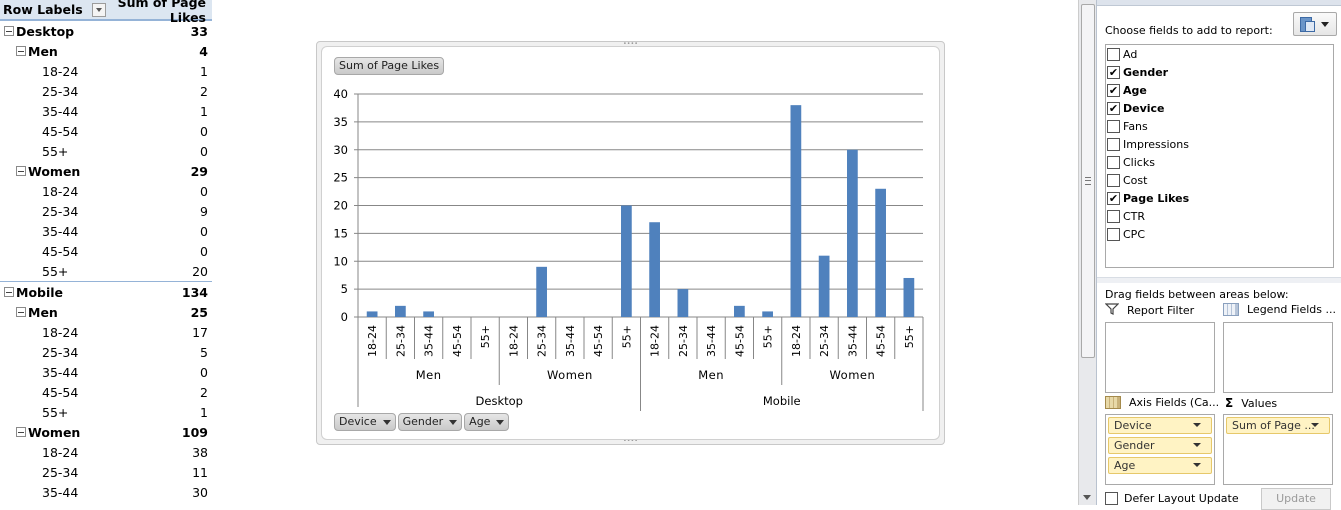 The height and width of the screenshot is (510, 1341). I want to click on area-field-chip: Device, so click(1160, 425).